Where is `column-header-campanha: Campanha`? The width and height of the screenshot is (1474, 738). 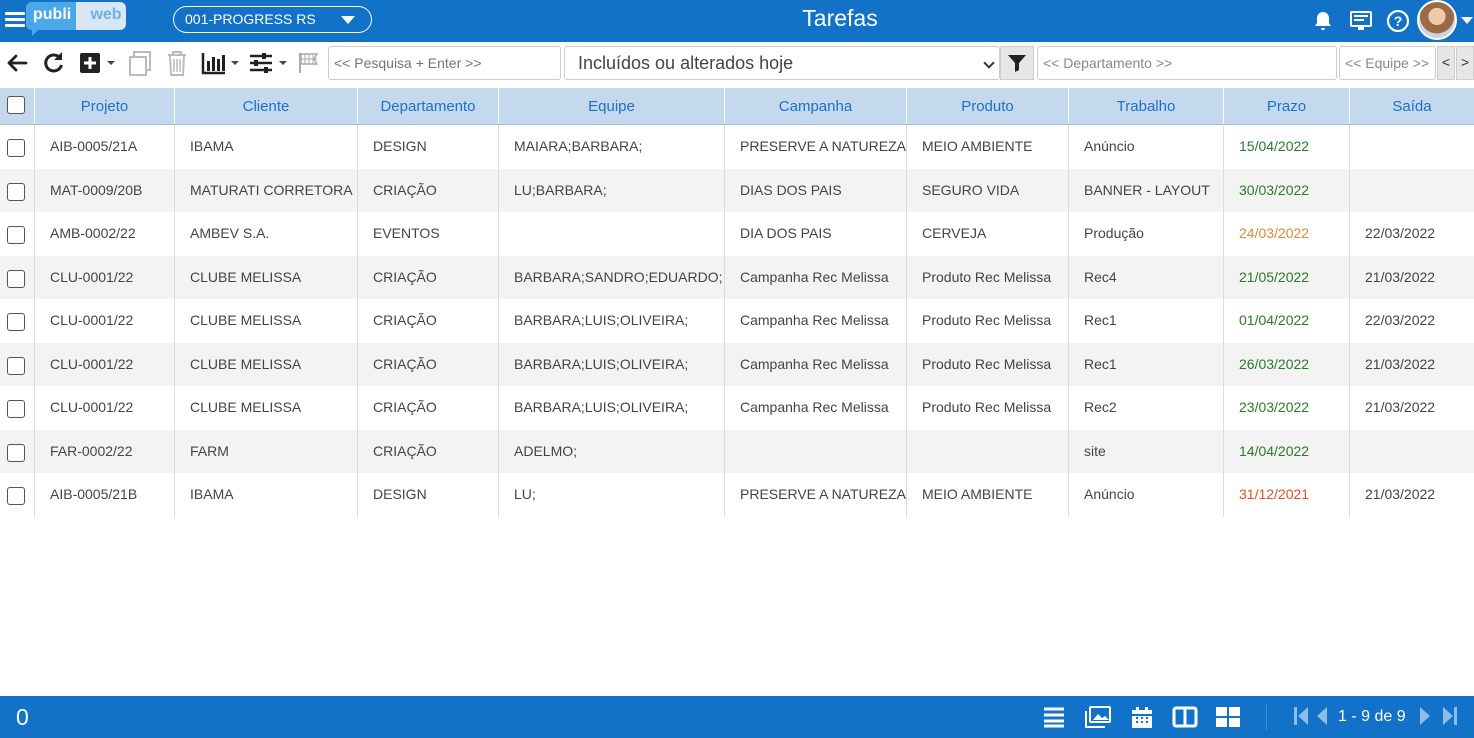 column-header-campanha: Campanha is located at coordinates (816, 106).